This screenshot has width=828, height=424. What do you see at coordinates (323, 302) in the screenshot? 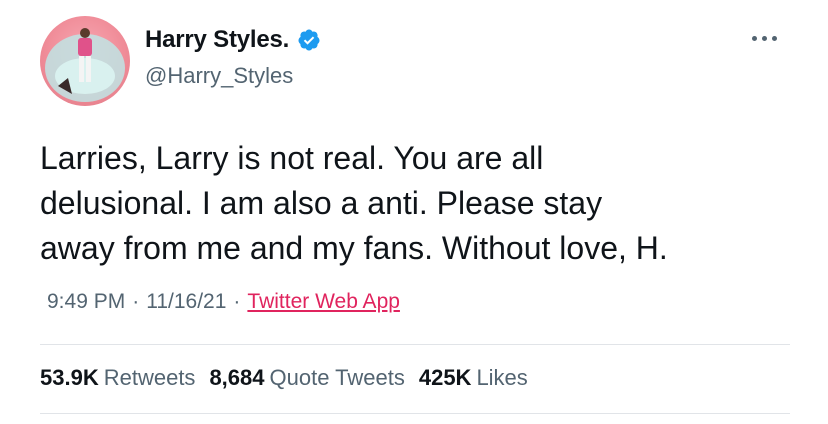
I see `tweet-source-link: Twitter Web App` at bounding box center [323, 302].